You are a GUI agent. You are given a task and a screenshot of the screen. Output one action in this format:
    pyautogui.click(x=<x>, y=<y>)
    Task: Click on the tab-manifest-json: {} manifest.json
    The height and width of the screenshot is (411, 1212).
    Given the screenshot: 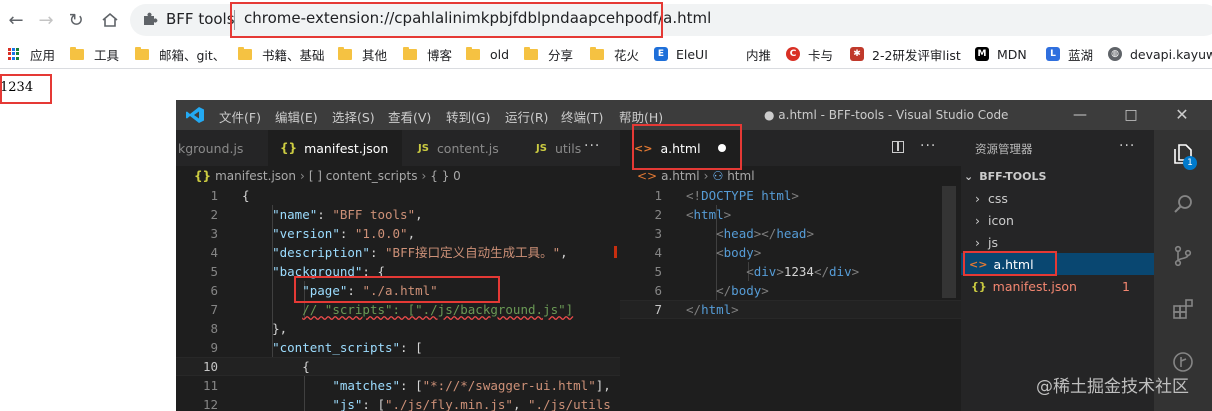 What is the action you would take?
    pyautogui.click(x=335, y=148)
    